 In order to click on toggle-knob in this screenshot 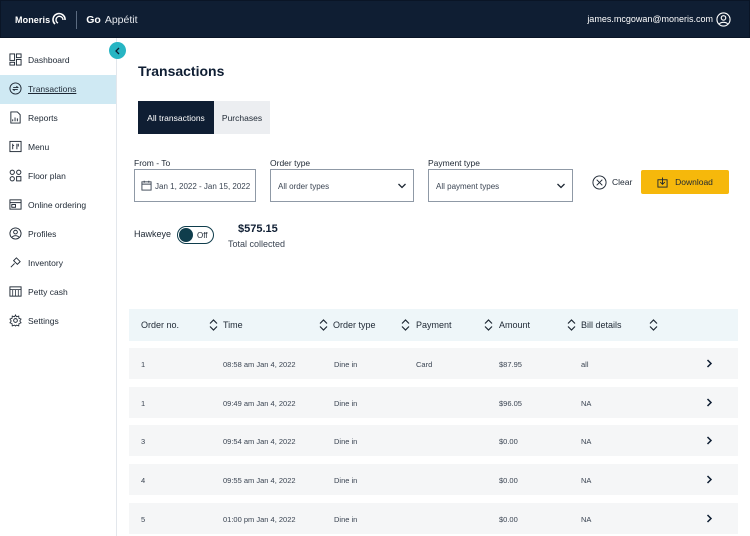, I will do `click(186, 235)`.